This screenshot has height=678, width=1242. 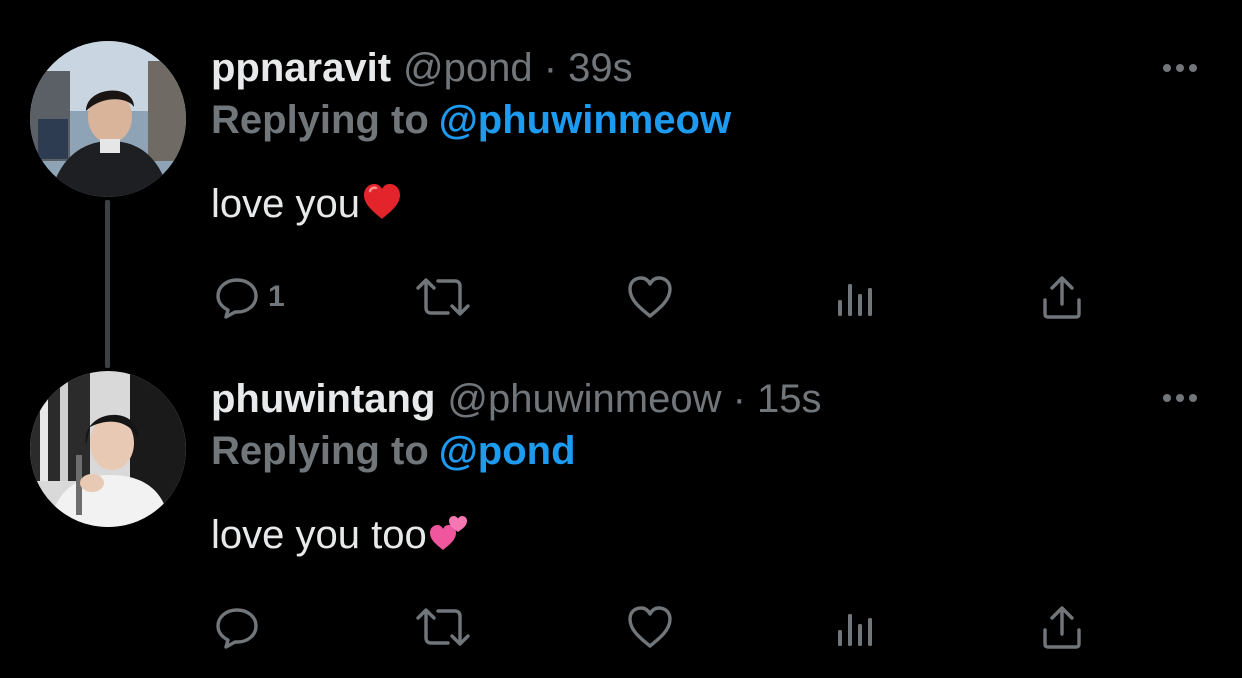 What do you see at coordinates (507, 451) in the screenshot?
I see `replying-to-mention: @pond` at bounding box center [507, 451].